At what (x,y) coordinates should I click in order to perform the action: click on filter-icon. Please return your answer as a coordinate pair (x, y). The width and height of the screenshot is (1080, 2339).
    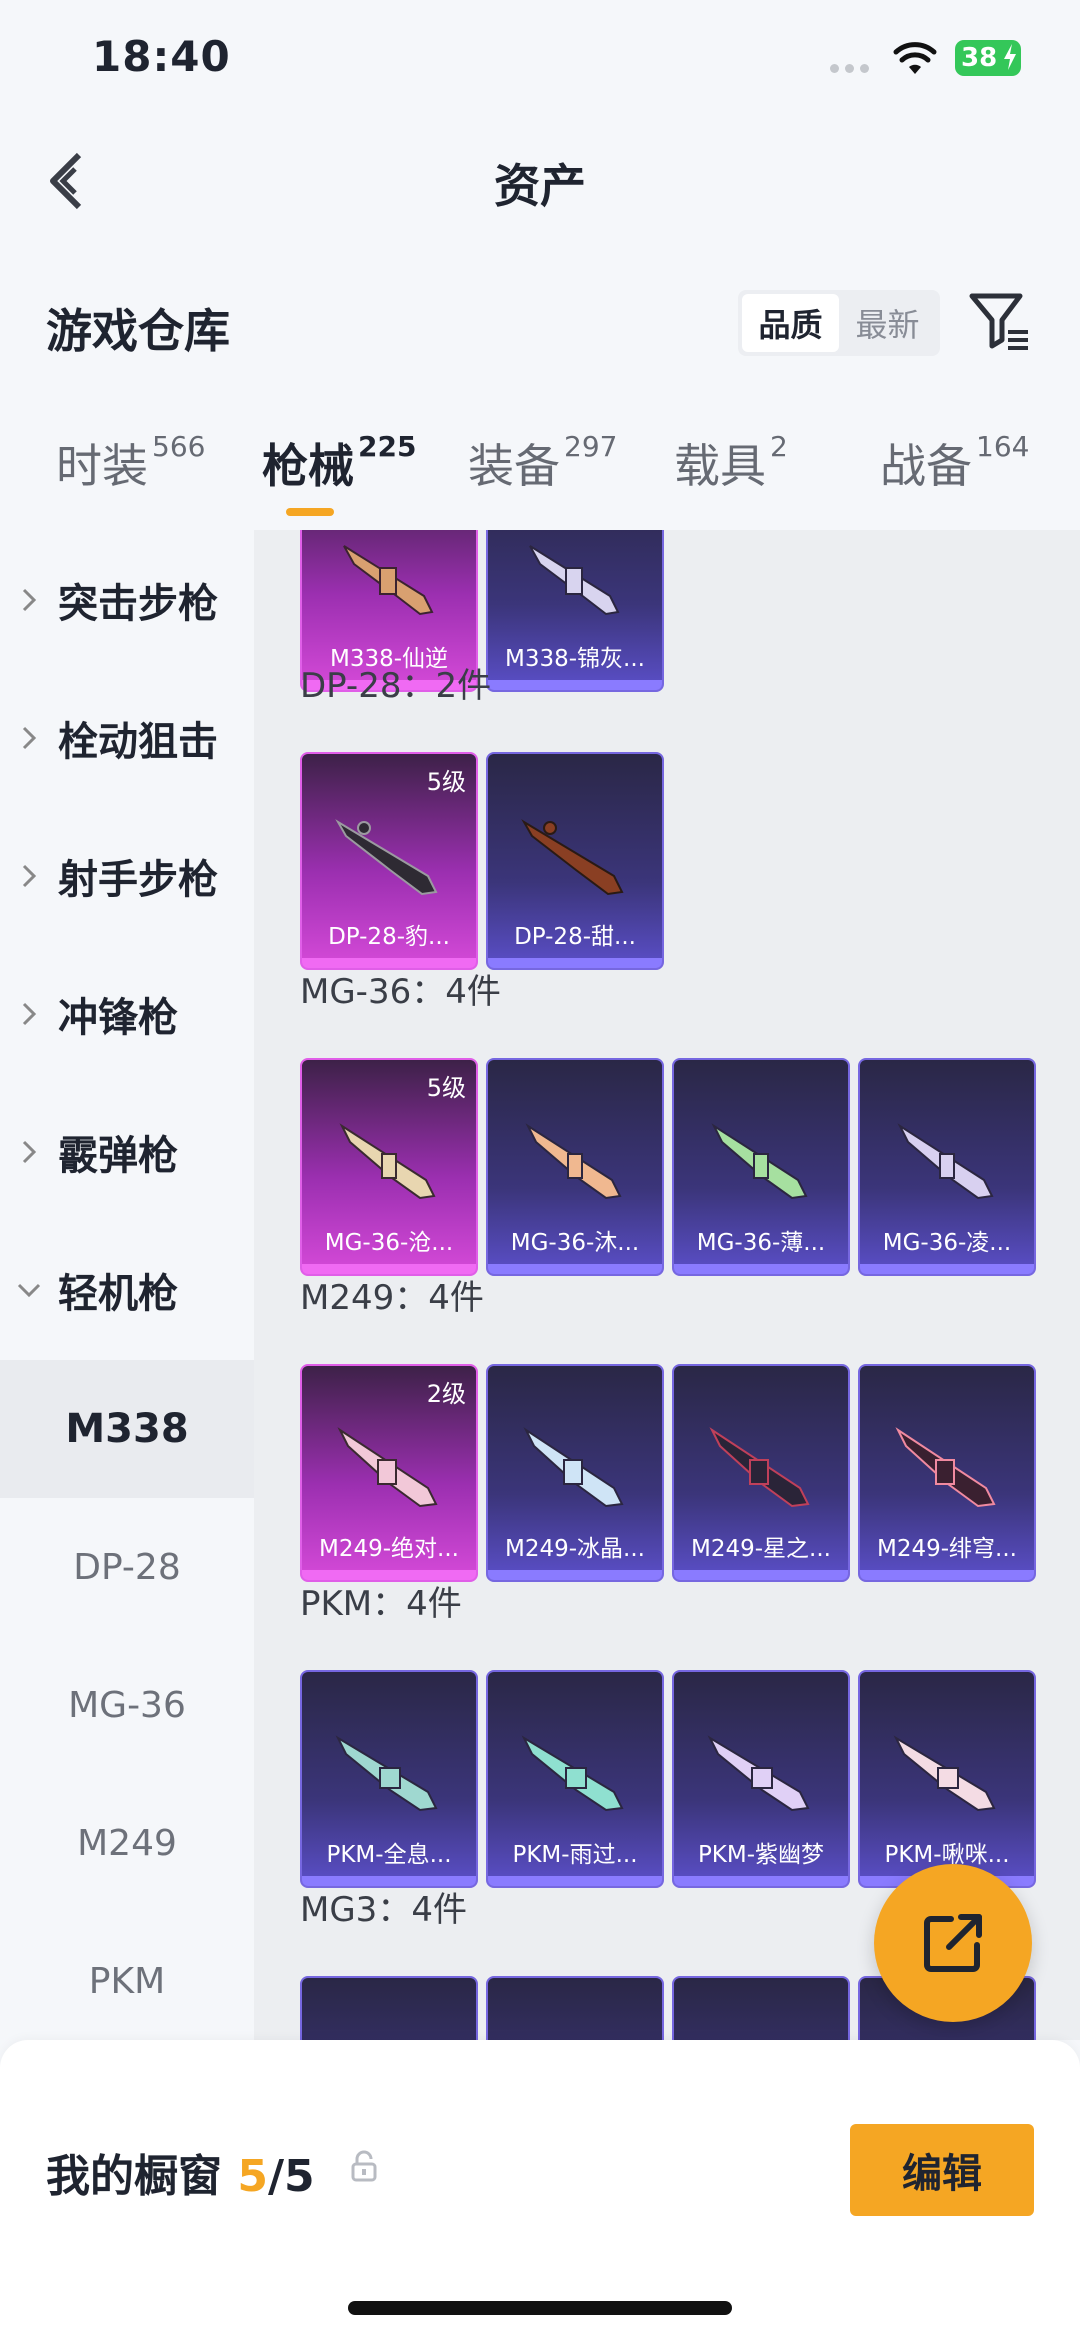
    Looking at the image, I should click on (998, 321).